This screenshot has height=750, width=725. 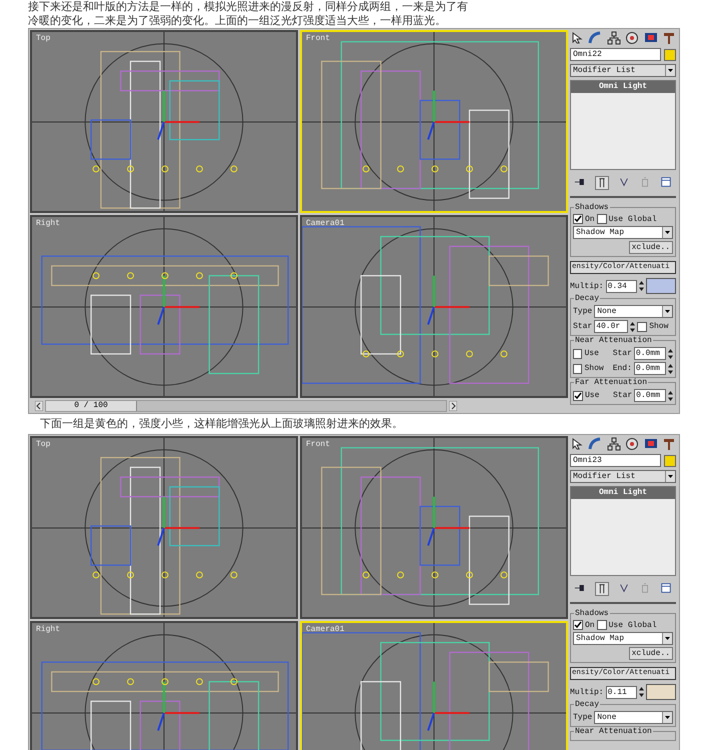 I want to click on object-name-field: Omni22, so click(x=615, y=54).